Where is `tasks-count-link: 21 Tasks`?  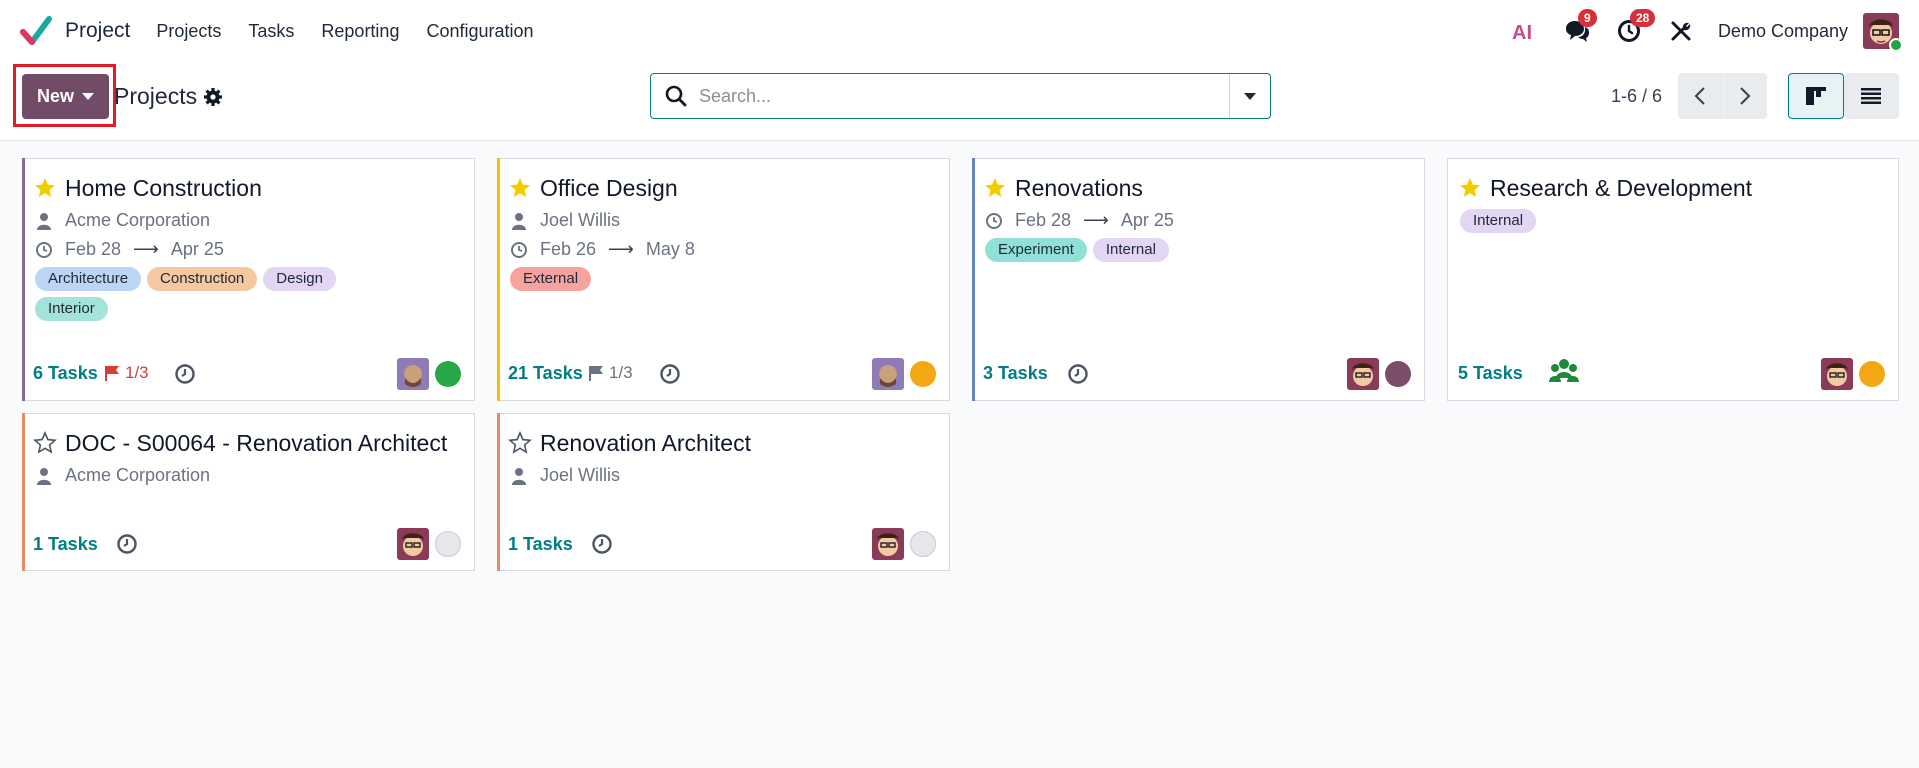 tasks-count-link: 21 Tasks is located at coordinates (545, 373).